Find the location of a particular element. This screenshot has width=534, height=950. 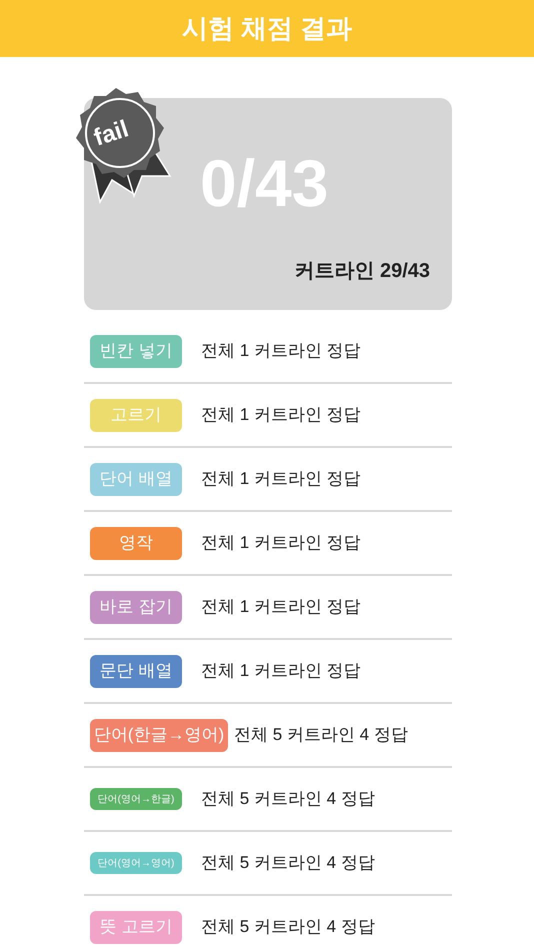

category-tag: 빈칸 넣기 is located at coordinates (136, 351).